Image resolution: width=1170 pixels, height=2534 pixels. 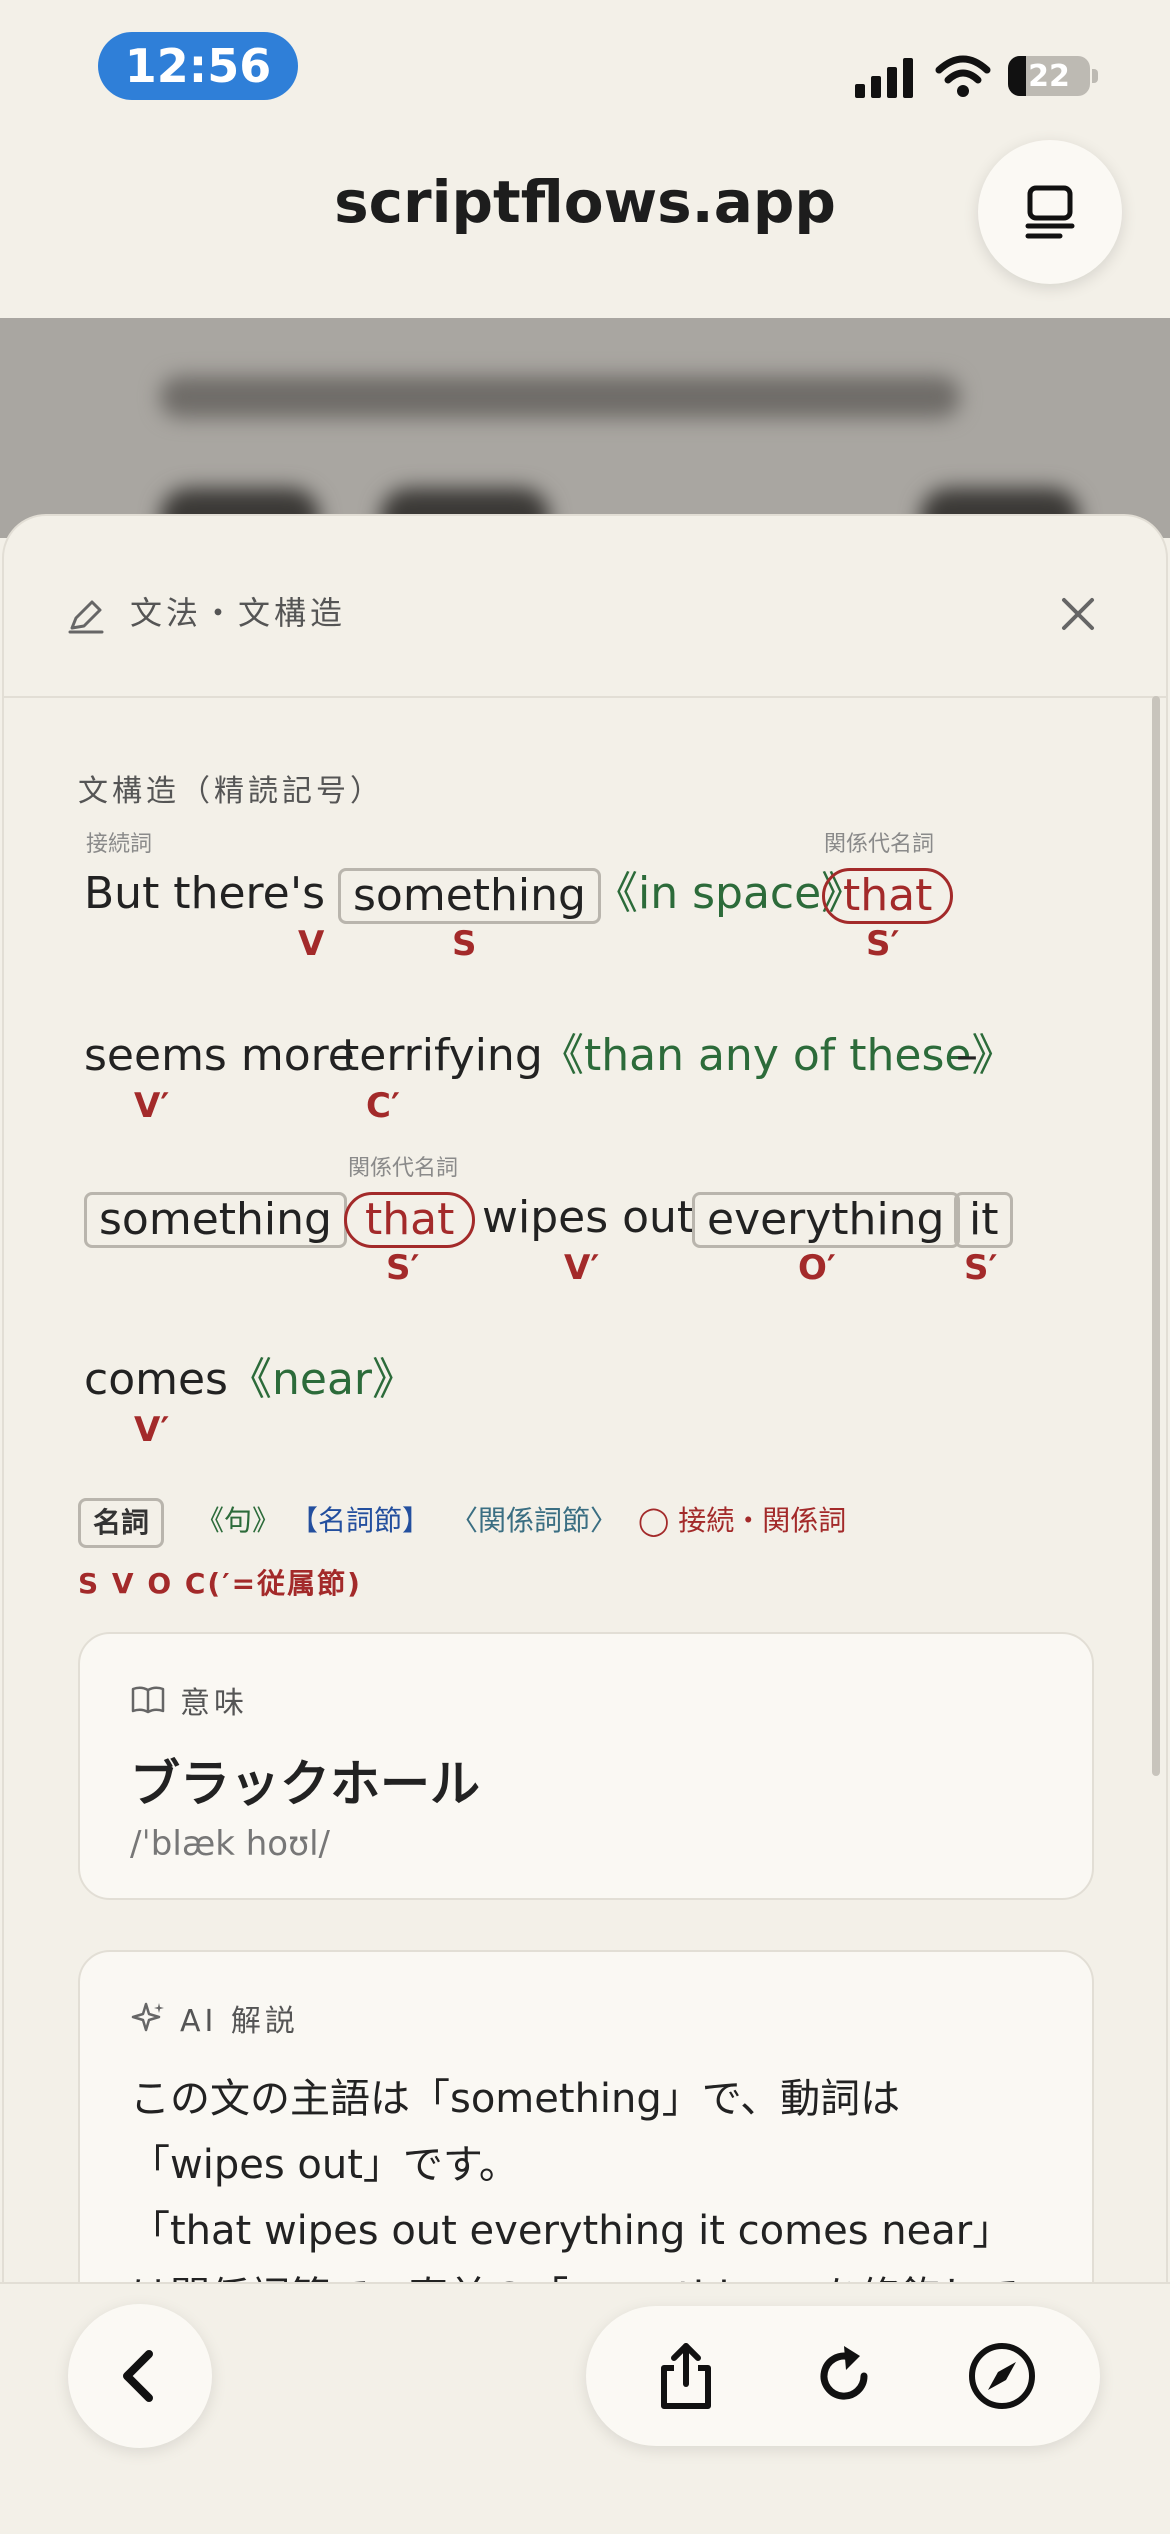 What do you see at coordinates (826, 1220) in the screenshot?
I see `token-noun: everything` at bounding box center [826, 1220].